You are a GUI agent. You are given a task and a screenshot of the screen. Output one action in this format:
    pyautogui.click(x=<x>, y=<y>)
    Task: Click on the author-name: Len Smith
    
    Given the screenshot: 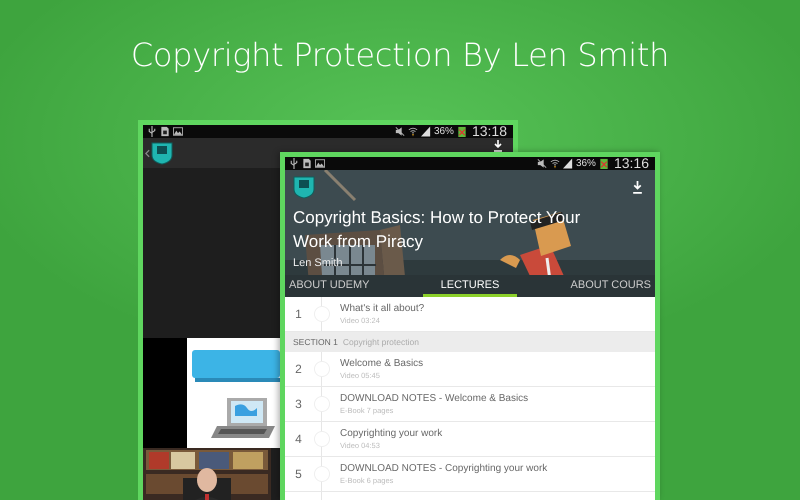 What is the action you would take?
    pyautogui.click(x=318, y=262)
    